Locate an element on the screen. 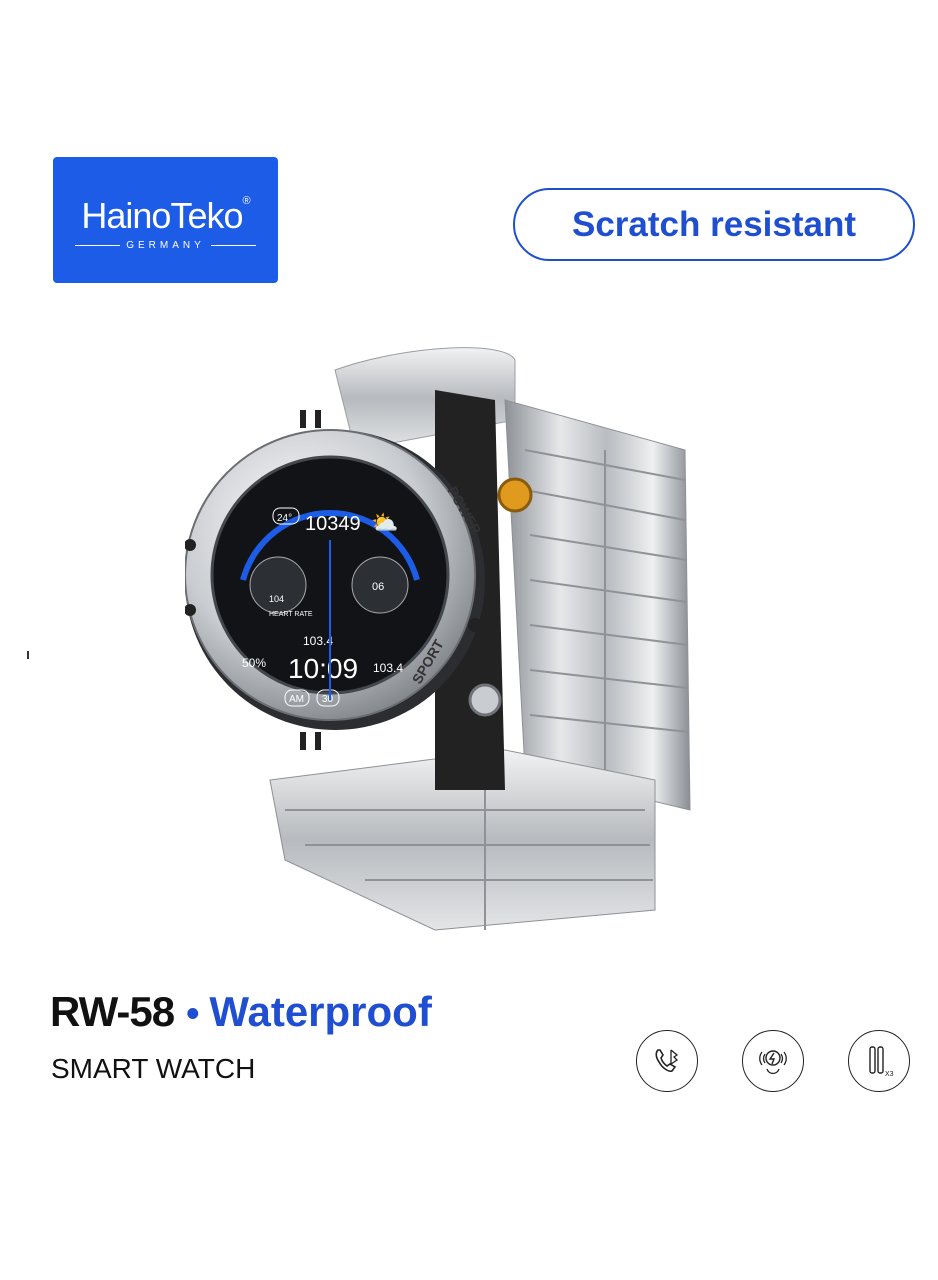 This screenshot has height=1280, width=938. temperature: 24° is located at coordinates (284, 518).